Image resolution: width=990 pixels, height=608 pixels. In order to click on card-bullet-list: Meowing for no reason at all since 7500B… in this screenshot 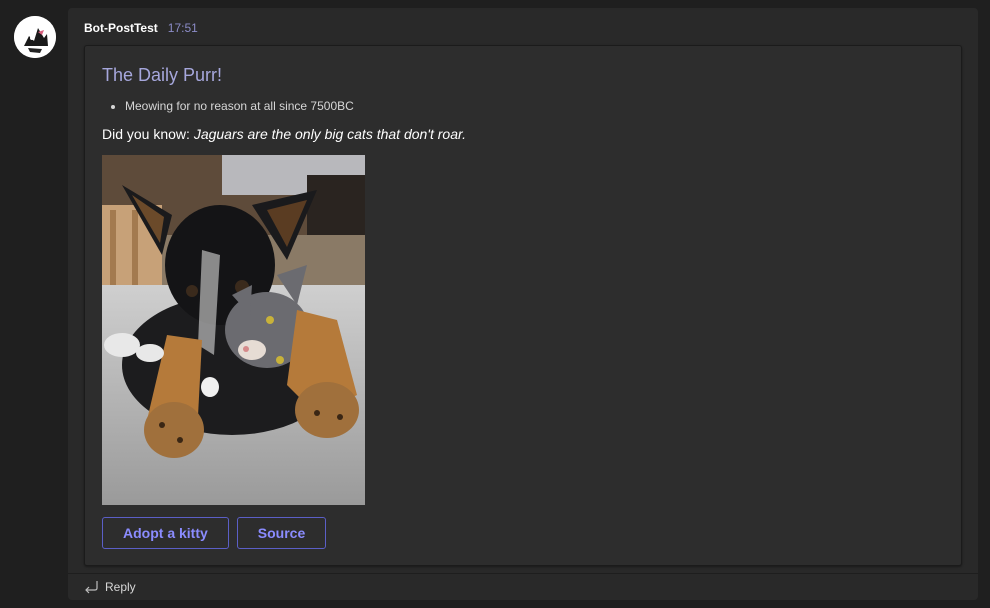, I will do `click(228, 106)`.